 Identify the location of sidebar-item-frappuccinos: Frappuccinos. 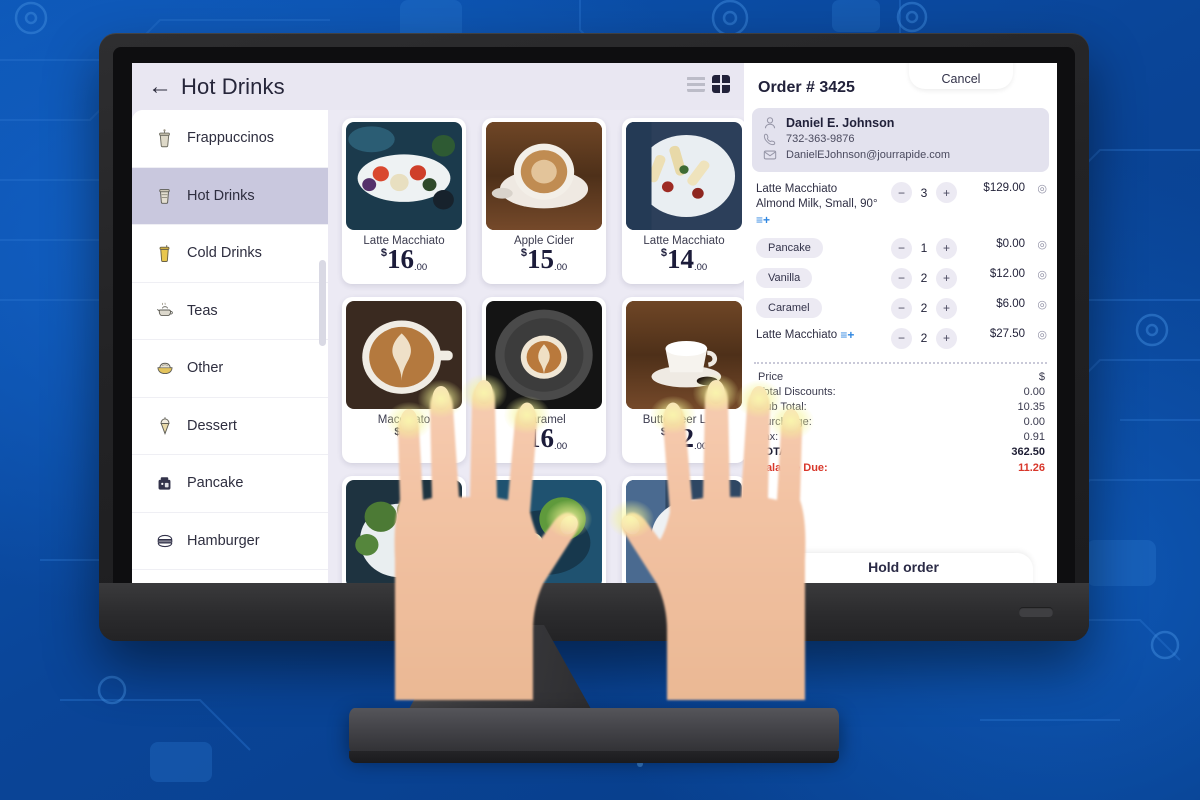
(230, 139).